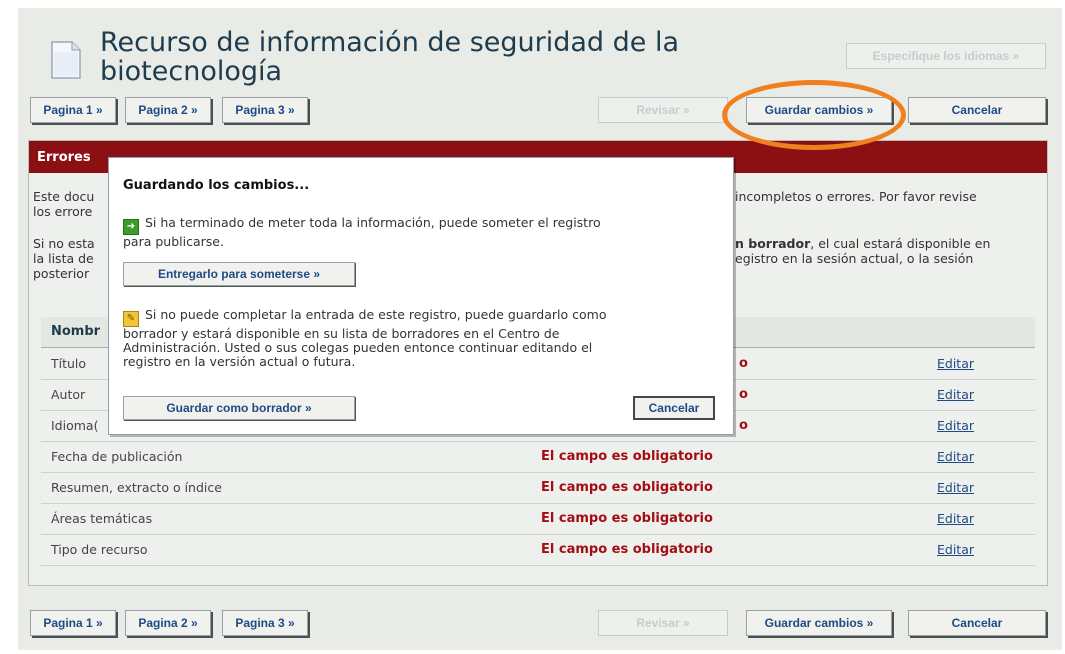 The width and height of the screenshot is (1065, 654). What do you see at coordinates (168, 110) in the screenshot?
I see `page-2-button: Pagina 2 »` at bounding box center [168, 110].